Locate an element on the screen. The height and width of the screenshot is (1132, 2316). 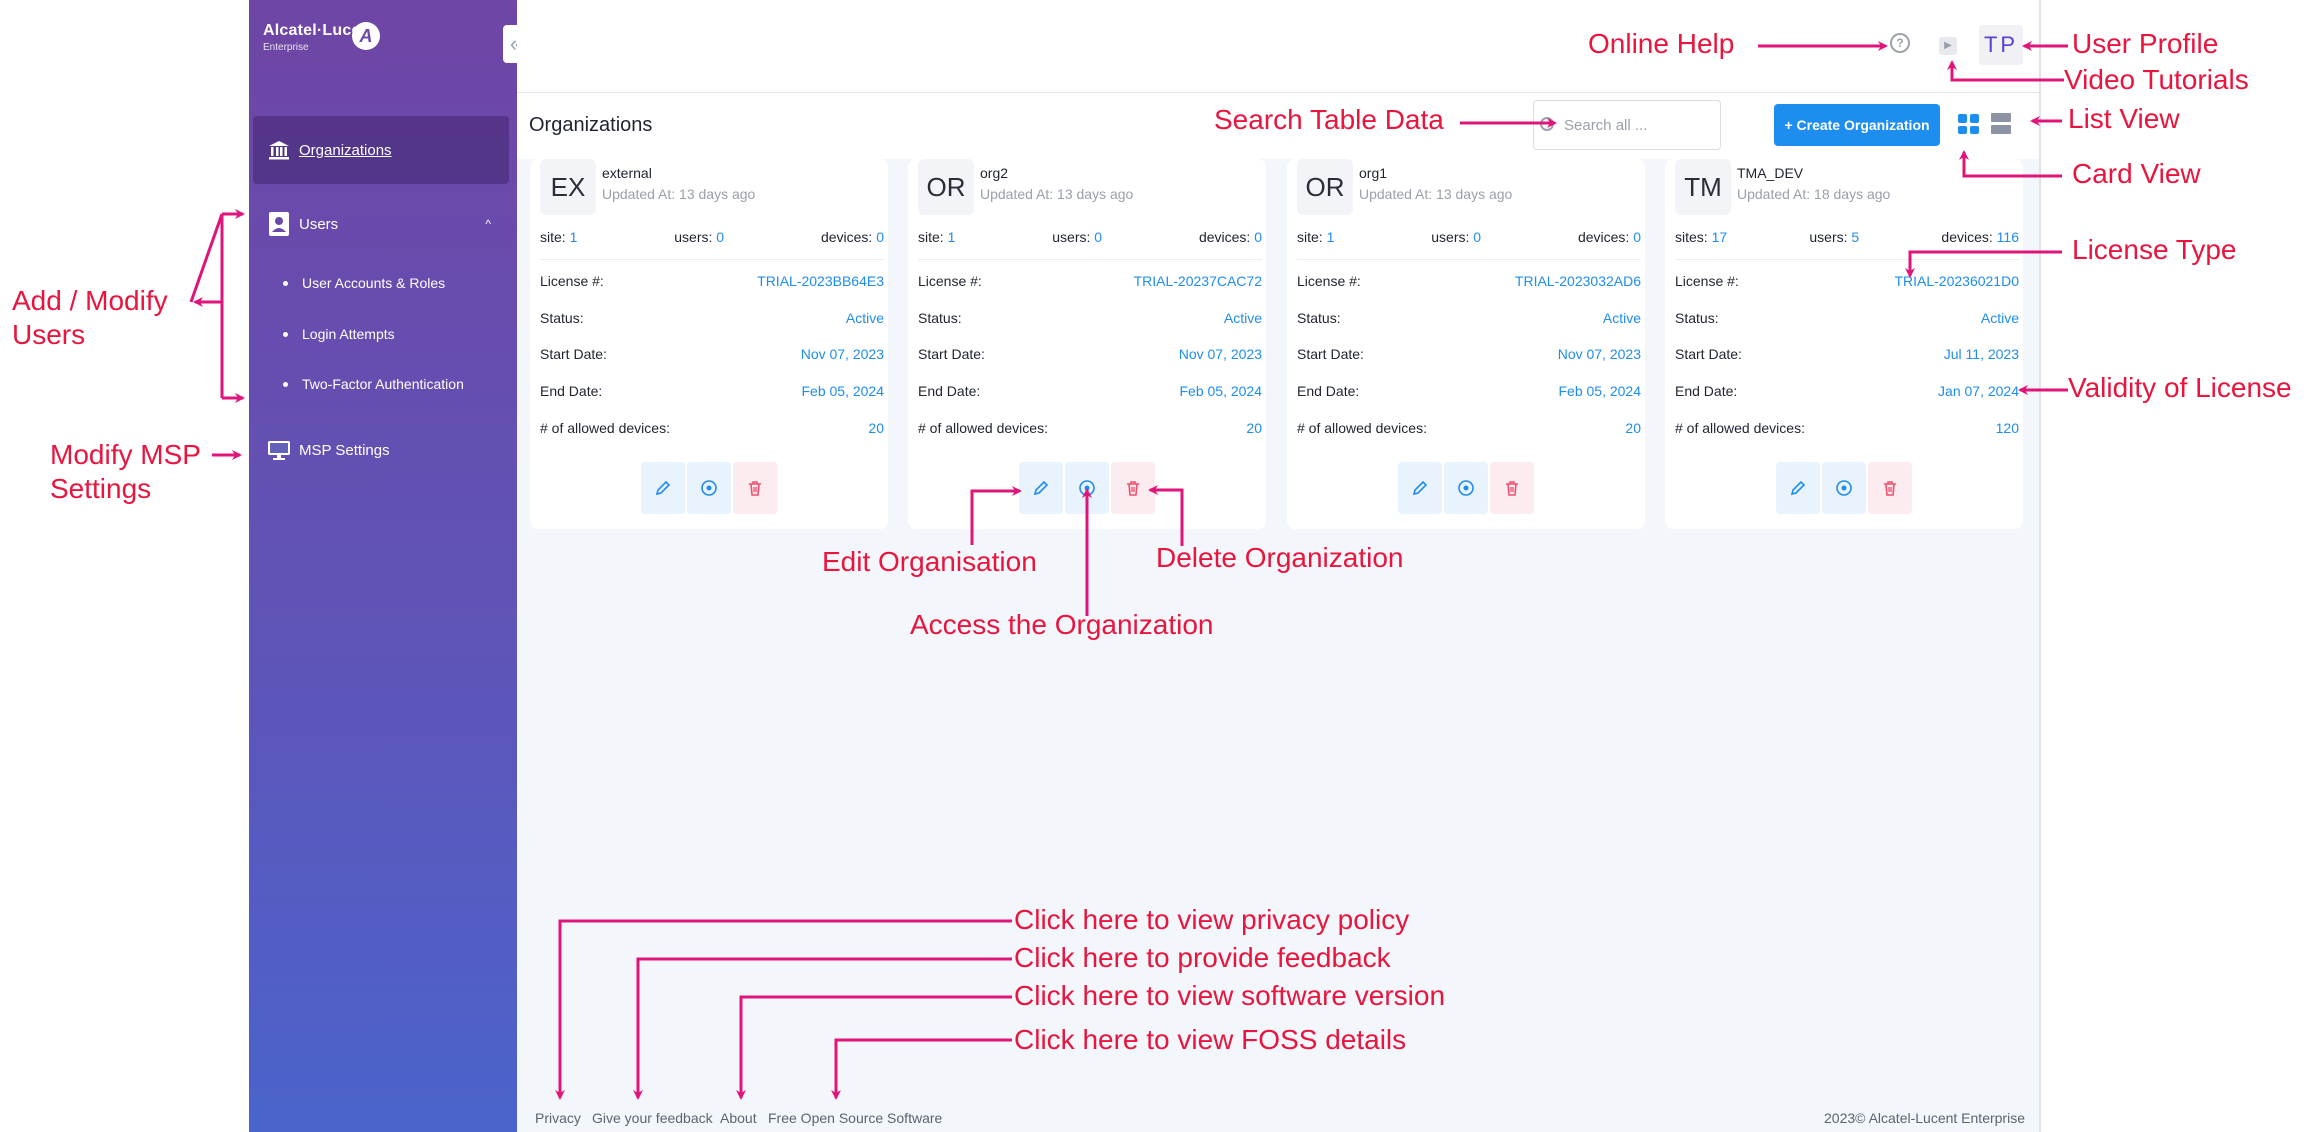
annotation-foss: Click here to view FOSS details is located at coordinates (1210, 1039).